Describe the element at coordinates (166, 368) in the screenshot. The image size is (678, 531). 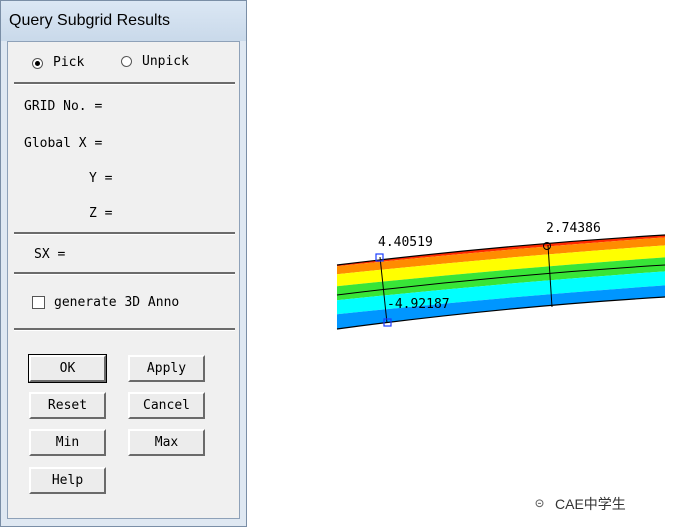
I see `apply-button: Apply` at that location.